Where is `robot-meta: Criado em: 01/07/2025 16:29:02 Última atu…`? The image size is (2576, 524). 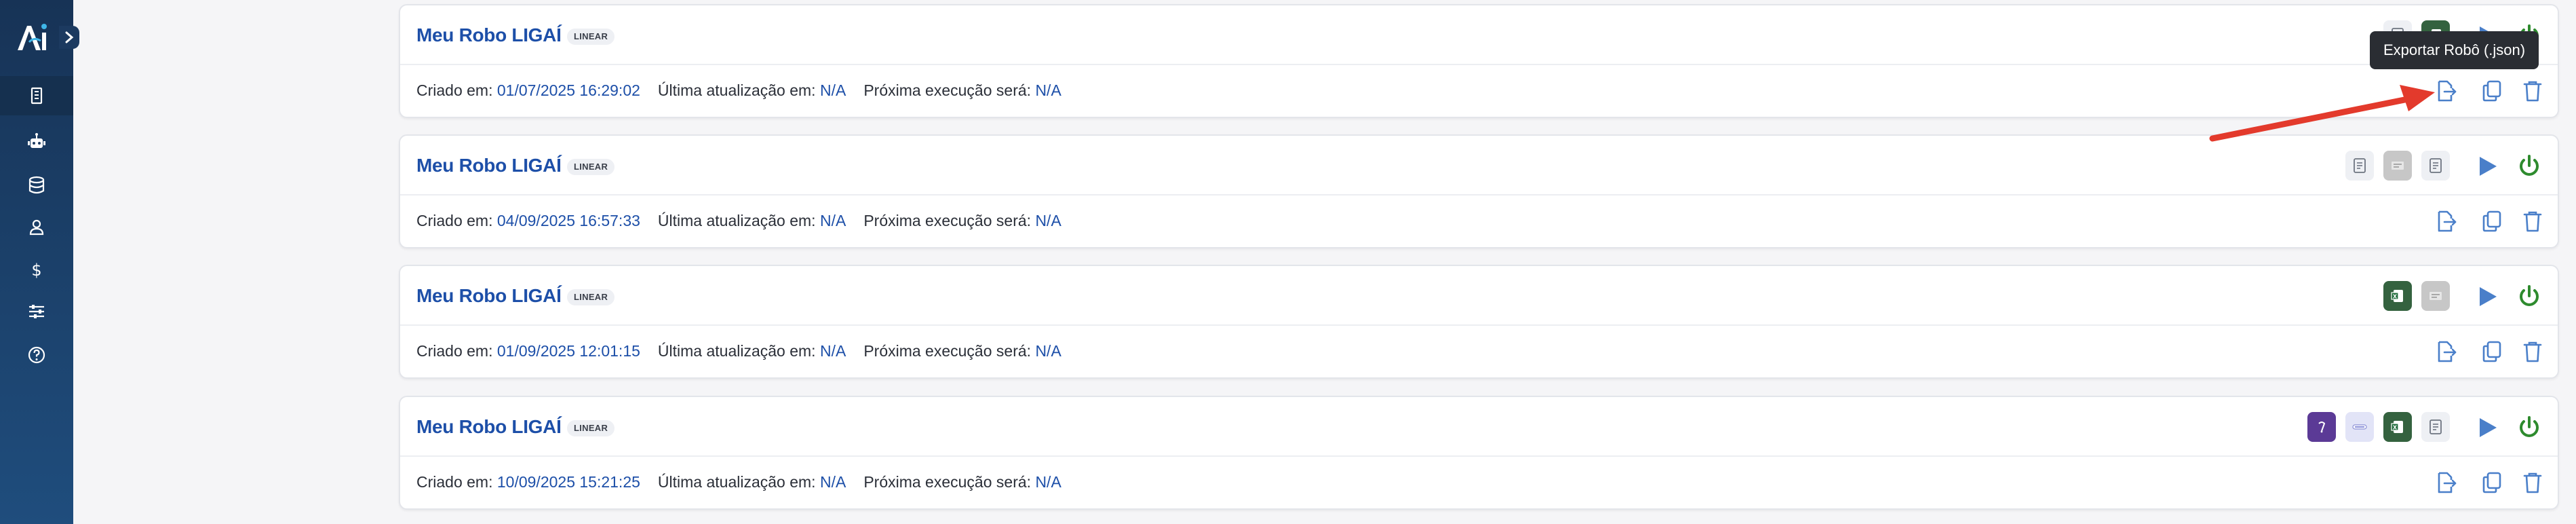 robot-meta: Criado em: 01/07/2025 16:29:02 Última atu… is located at coordinates (738, 90).